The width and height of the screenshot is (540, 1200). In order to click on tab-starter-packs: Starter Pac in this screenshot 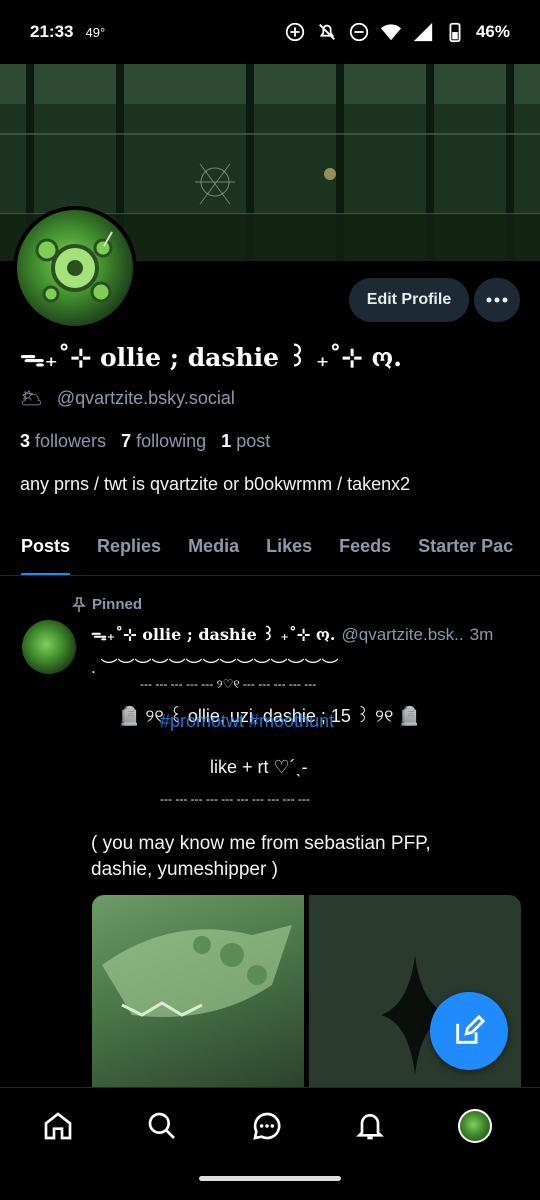, I will do `click(465, 547)`.